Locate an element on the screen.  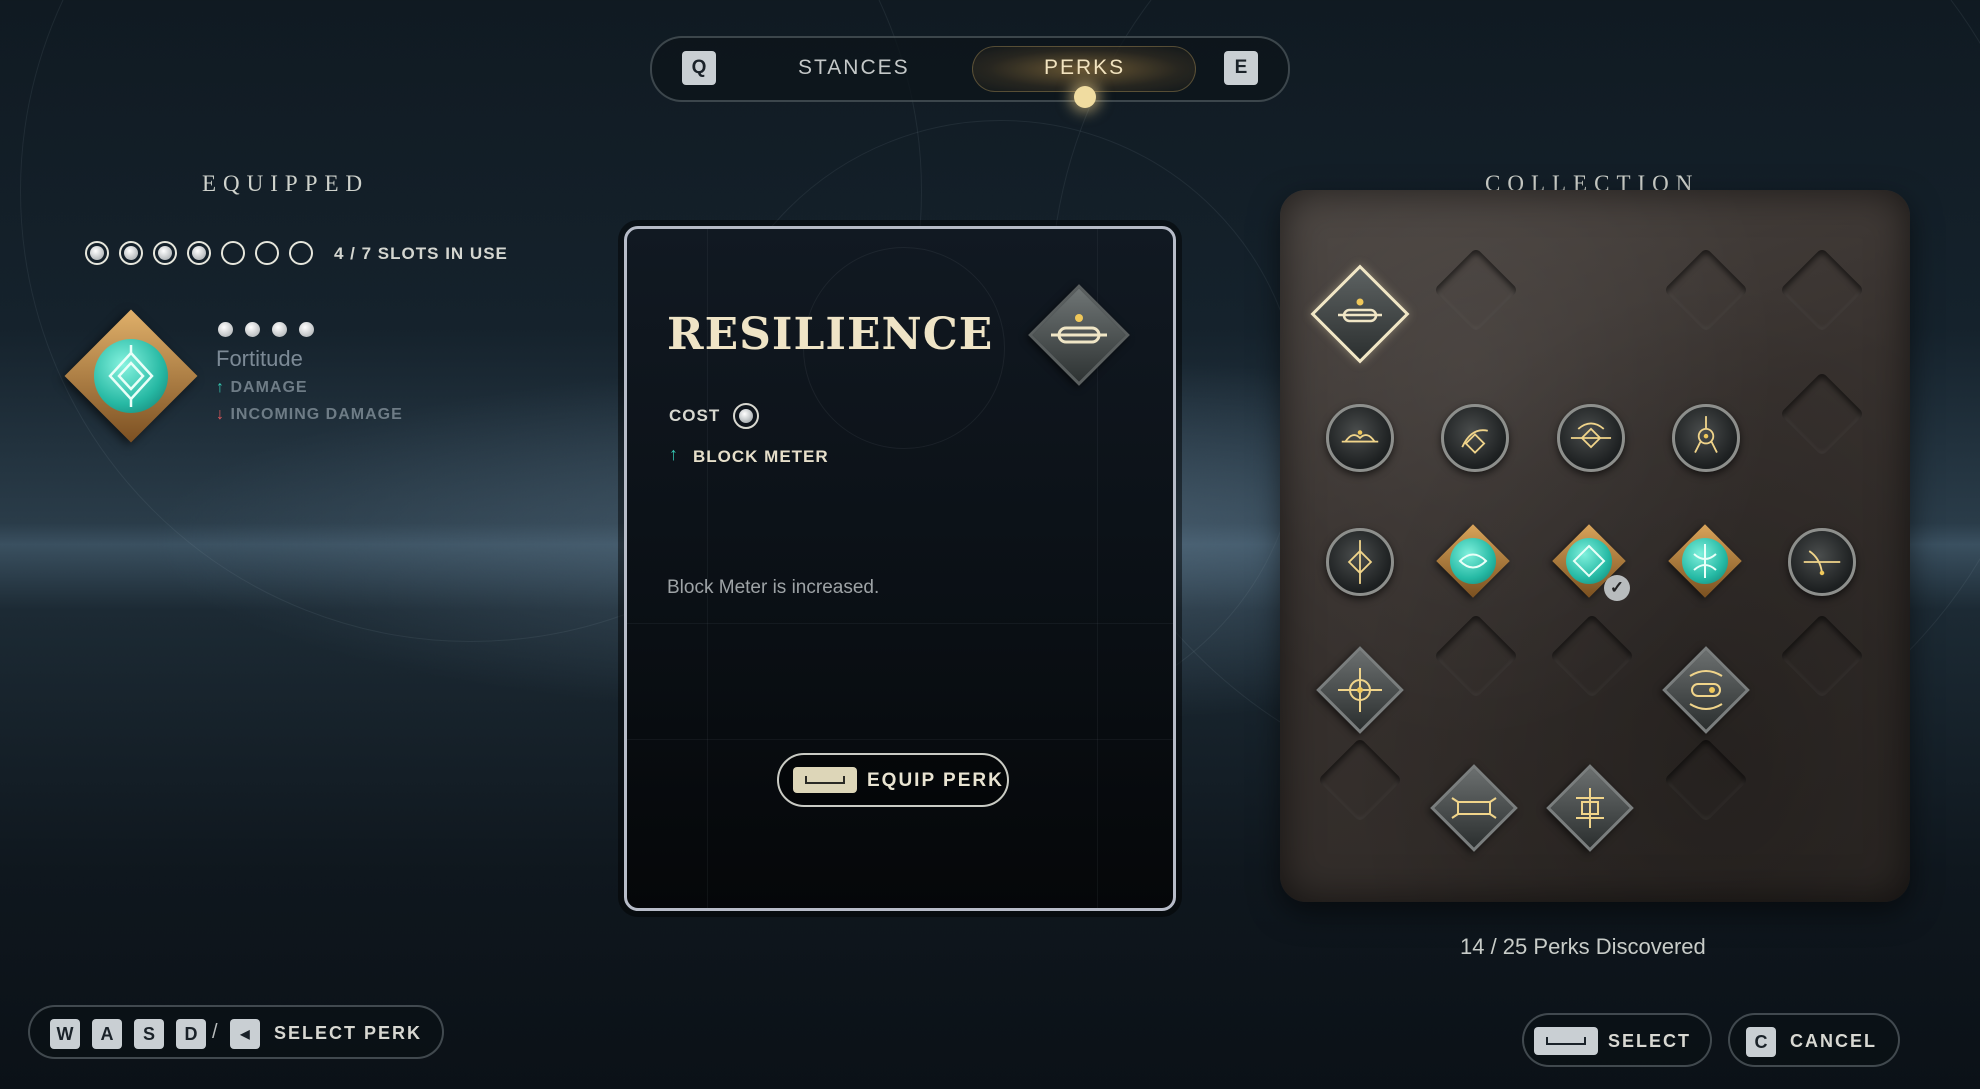
cancel-label: CANCEL is located at coordinates (1833, 1041).